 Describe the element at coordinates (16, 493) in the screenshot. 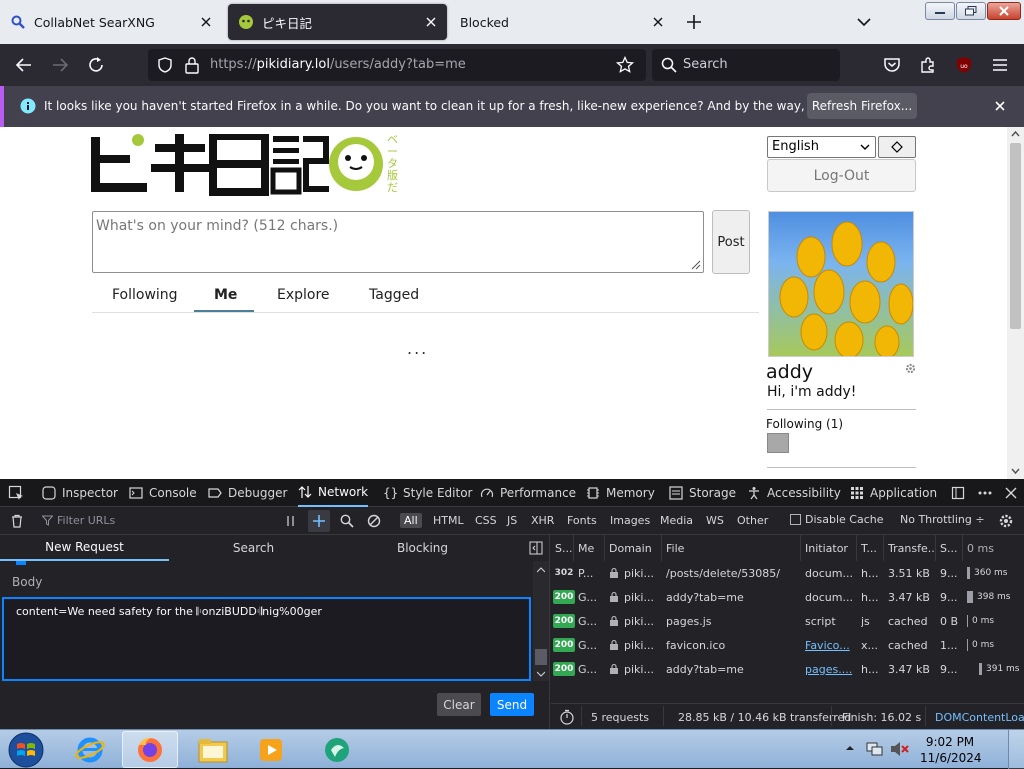

I see `element-picker-icon` at that location.